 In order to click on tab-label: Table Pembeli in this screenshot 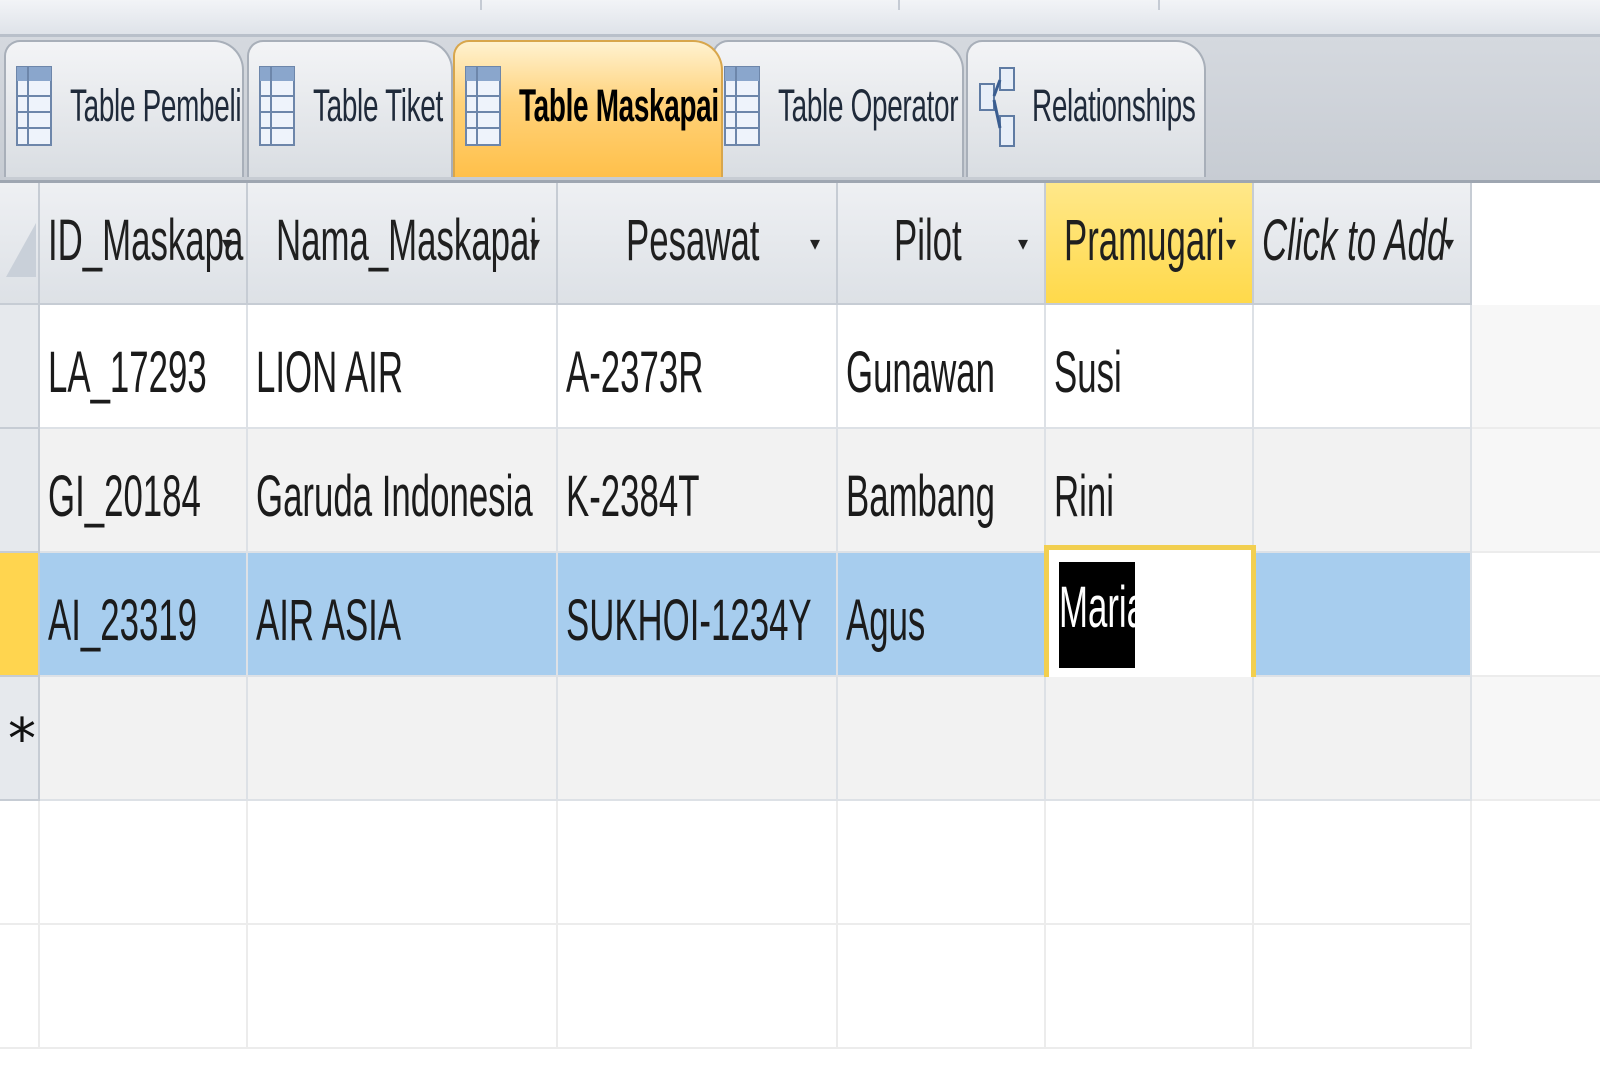, I will do `click(156, 105)`.